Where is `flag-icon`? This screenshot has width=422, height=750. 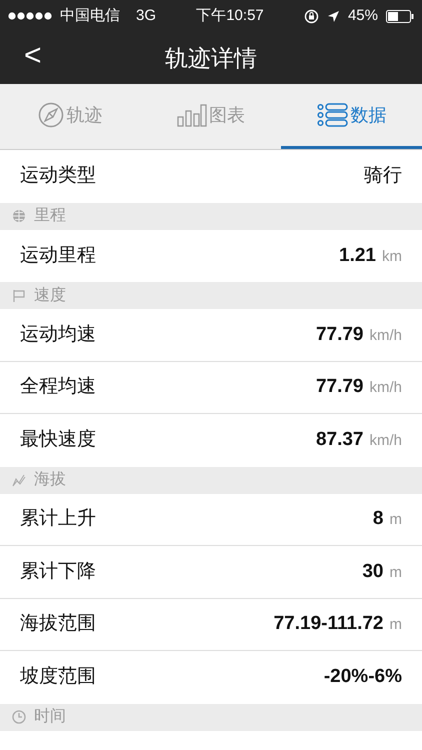 flag-icon is located at coordinates (19, 295).